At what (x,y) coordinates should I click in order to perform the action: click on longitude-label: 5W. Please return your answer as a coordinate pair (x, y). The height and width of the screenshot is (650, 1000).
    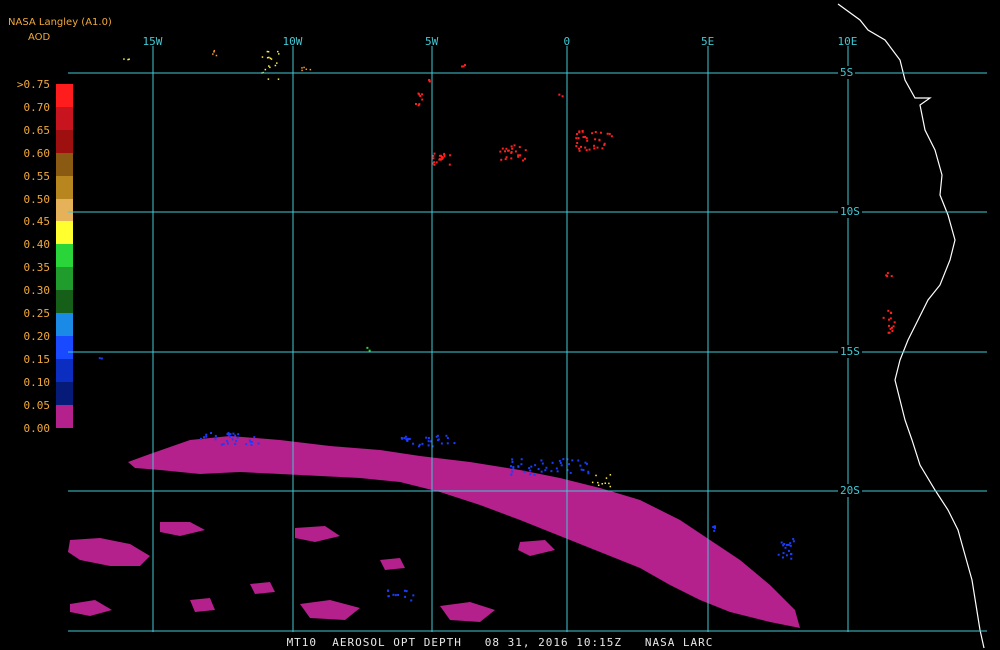
    Looking at the image, I should click on (432, 41).